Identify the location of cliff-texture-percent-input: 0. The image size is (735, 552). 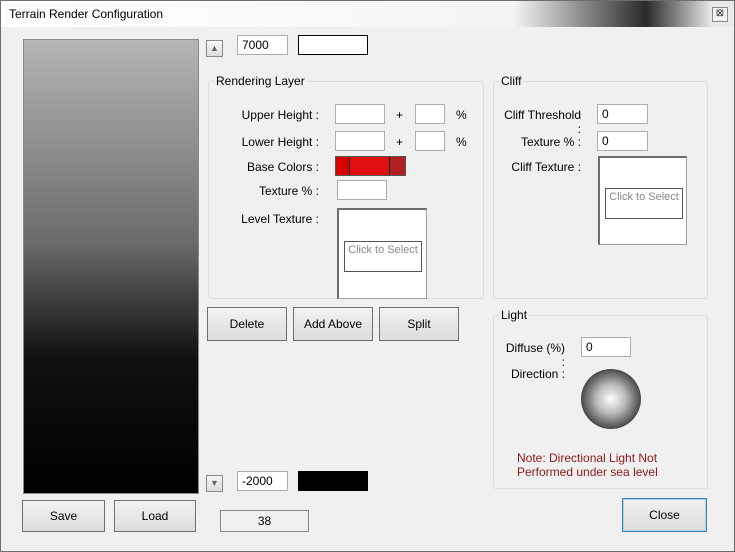
(622, 141).